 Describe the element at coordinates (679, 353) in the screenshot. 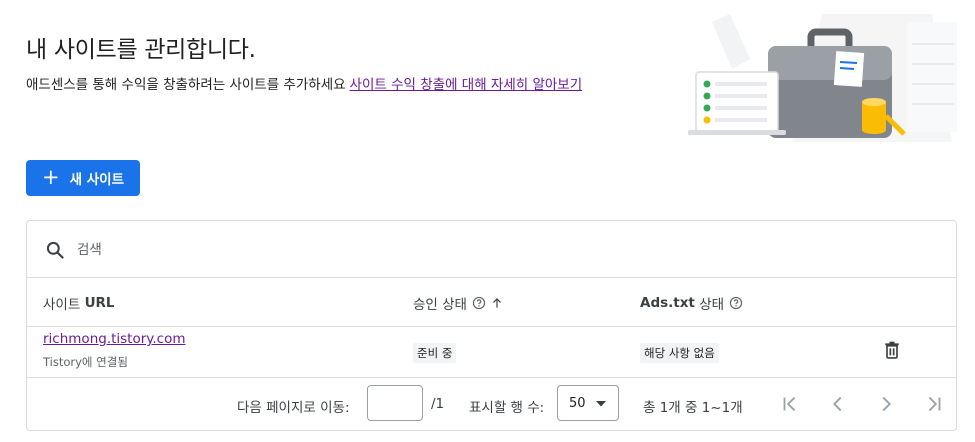

I see `ads-txt-status-badge: 해당 사항 없음` at that location.